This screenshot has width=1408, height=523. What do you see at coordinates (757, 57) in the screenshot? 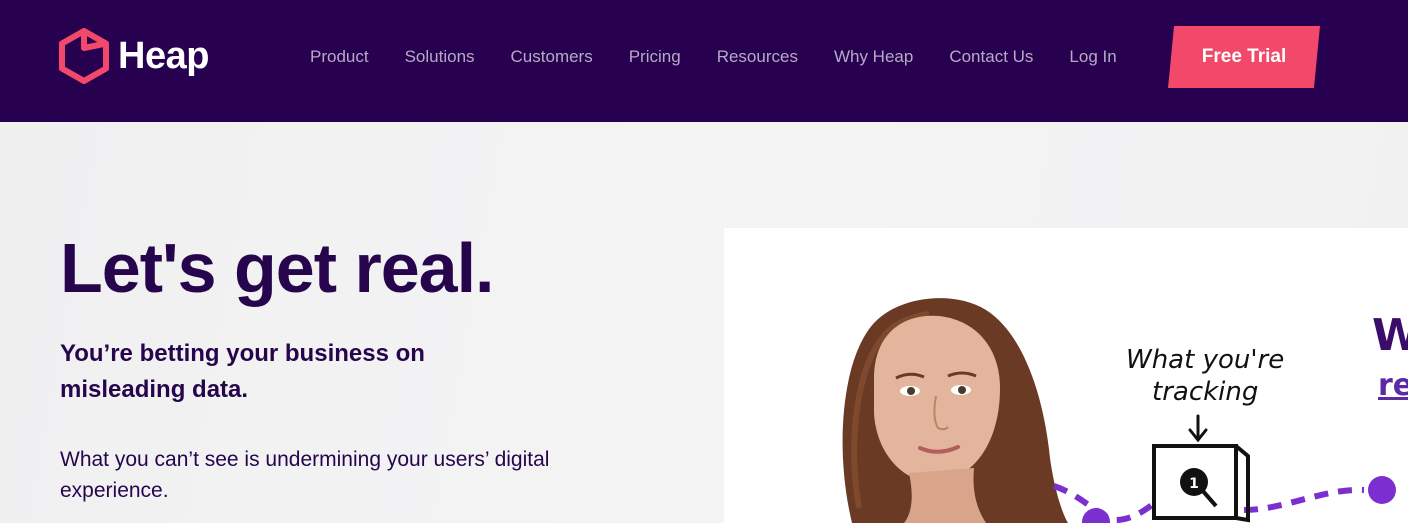
I see `nav-item-resources: Resources` at bounding box center [757, 57].